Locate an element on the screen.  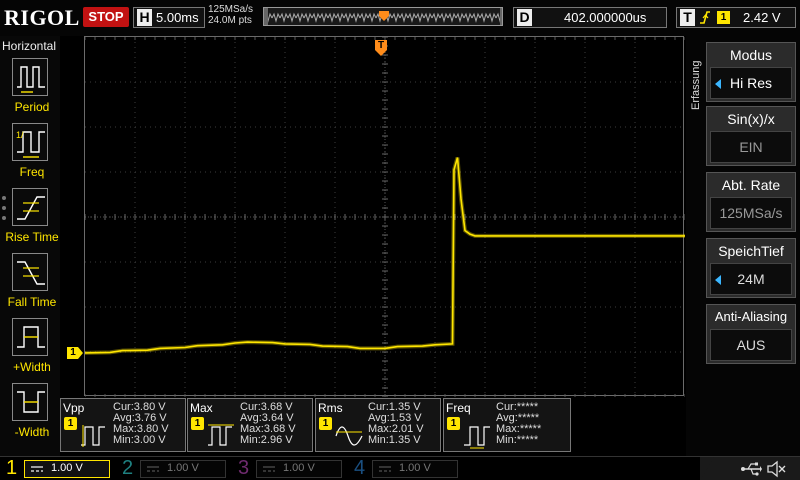
brand-text: RIGOL is located at coordinates (42, 17).